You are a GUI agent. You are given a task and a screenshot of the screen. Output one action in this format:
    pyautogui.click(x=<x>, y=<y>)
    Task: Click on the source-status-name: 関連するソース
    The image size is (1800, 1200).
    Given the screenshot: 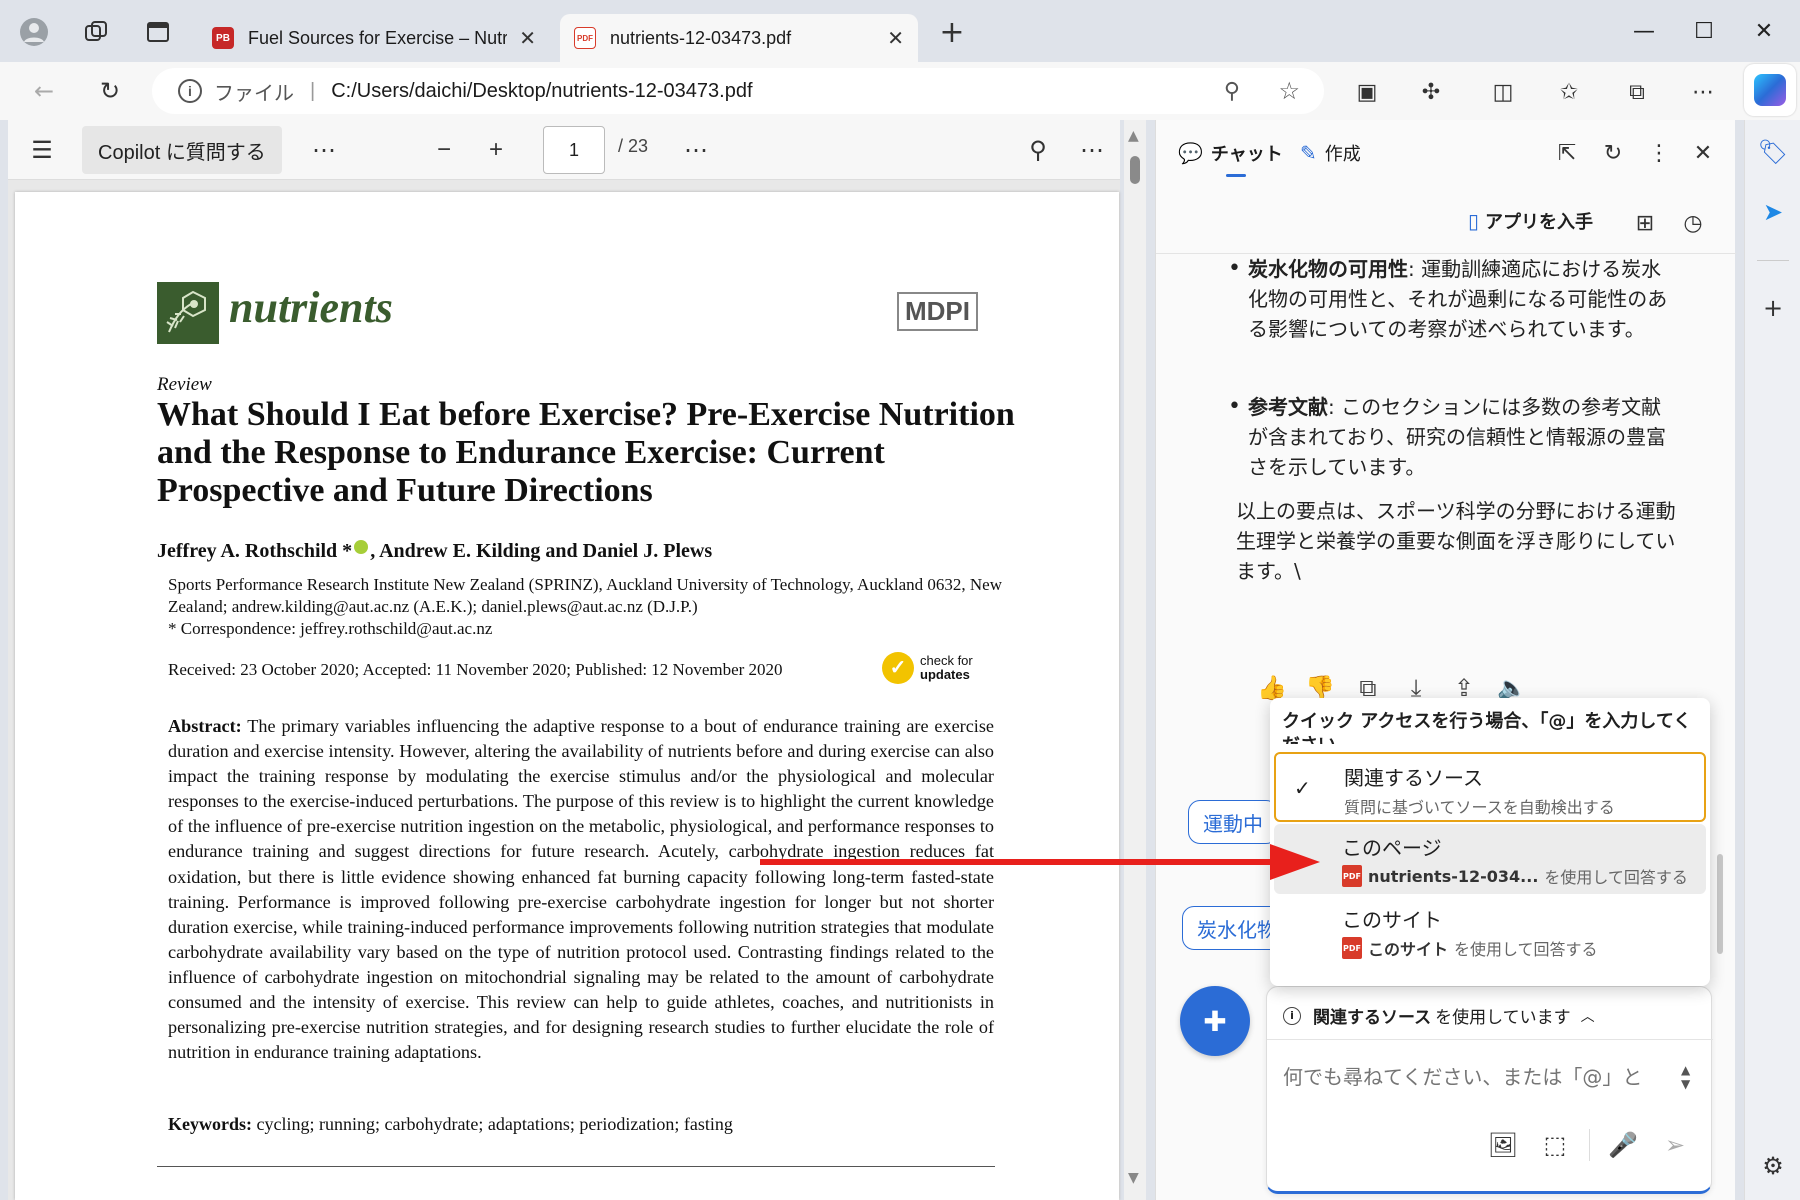 What is the action you would take?
    pyautogui.click(x=1372, y=1018)
    